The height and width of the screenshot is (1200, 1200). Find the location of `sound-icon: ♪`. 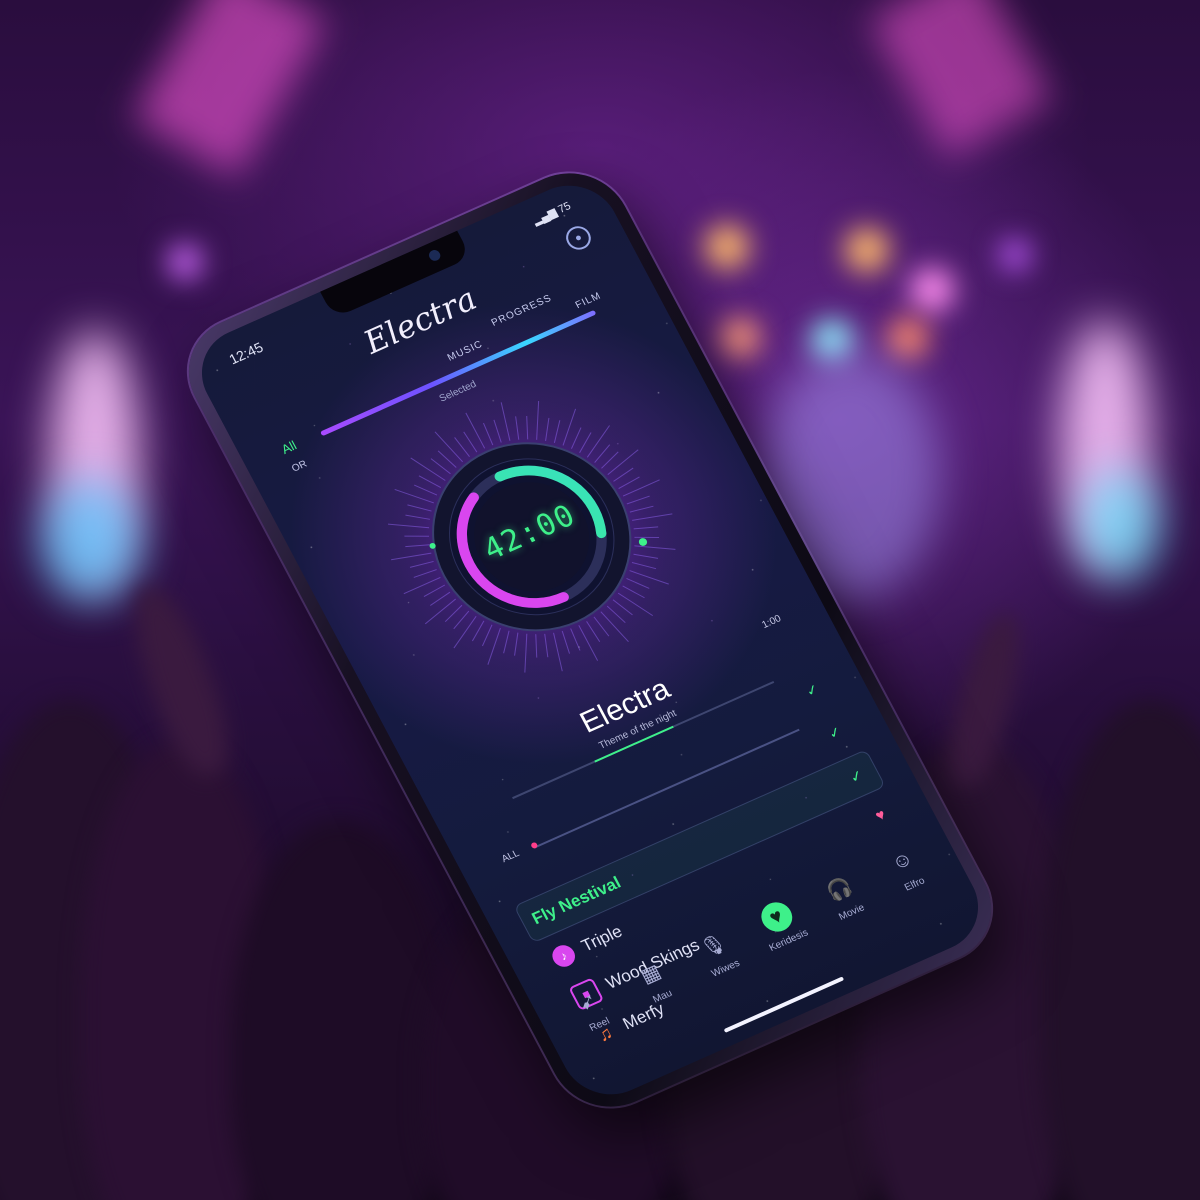

sound-icon: ♪ is located at coordinates (563, 956).